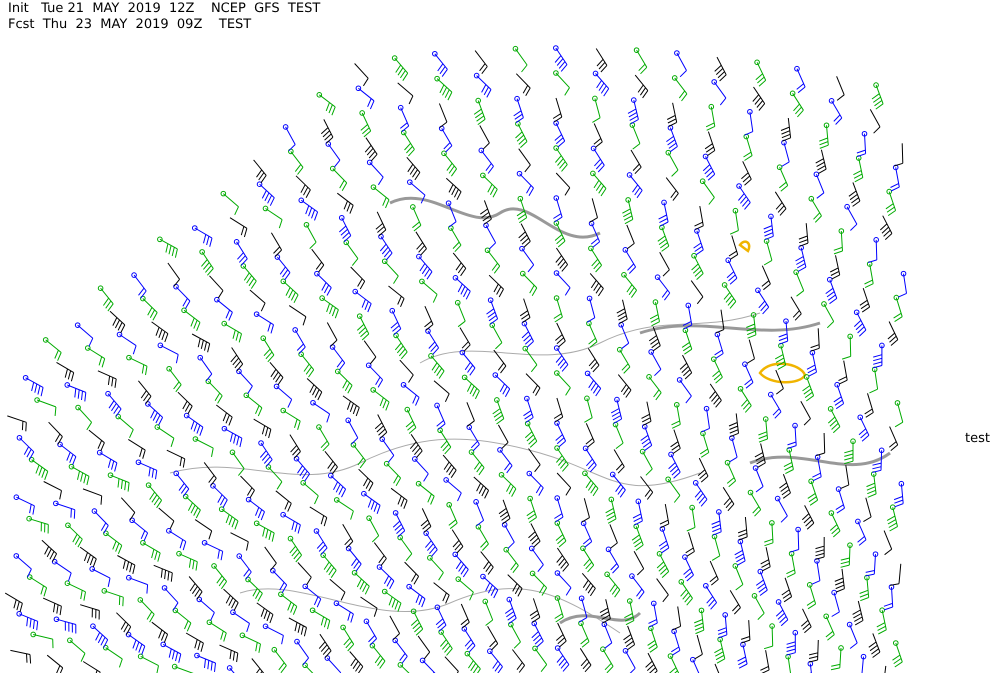 Image resolution: width=1000 pixels, height=680 pixels. What do you see at coordinates (977, 438) in the screenshot?
I see `side-label: test` at bounding box center [977, 438].